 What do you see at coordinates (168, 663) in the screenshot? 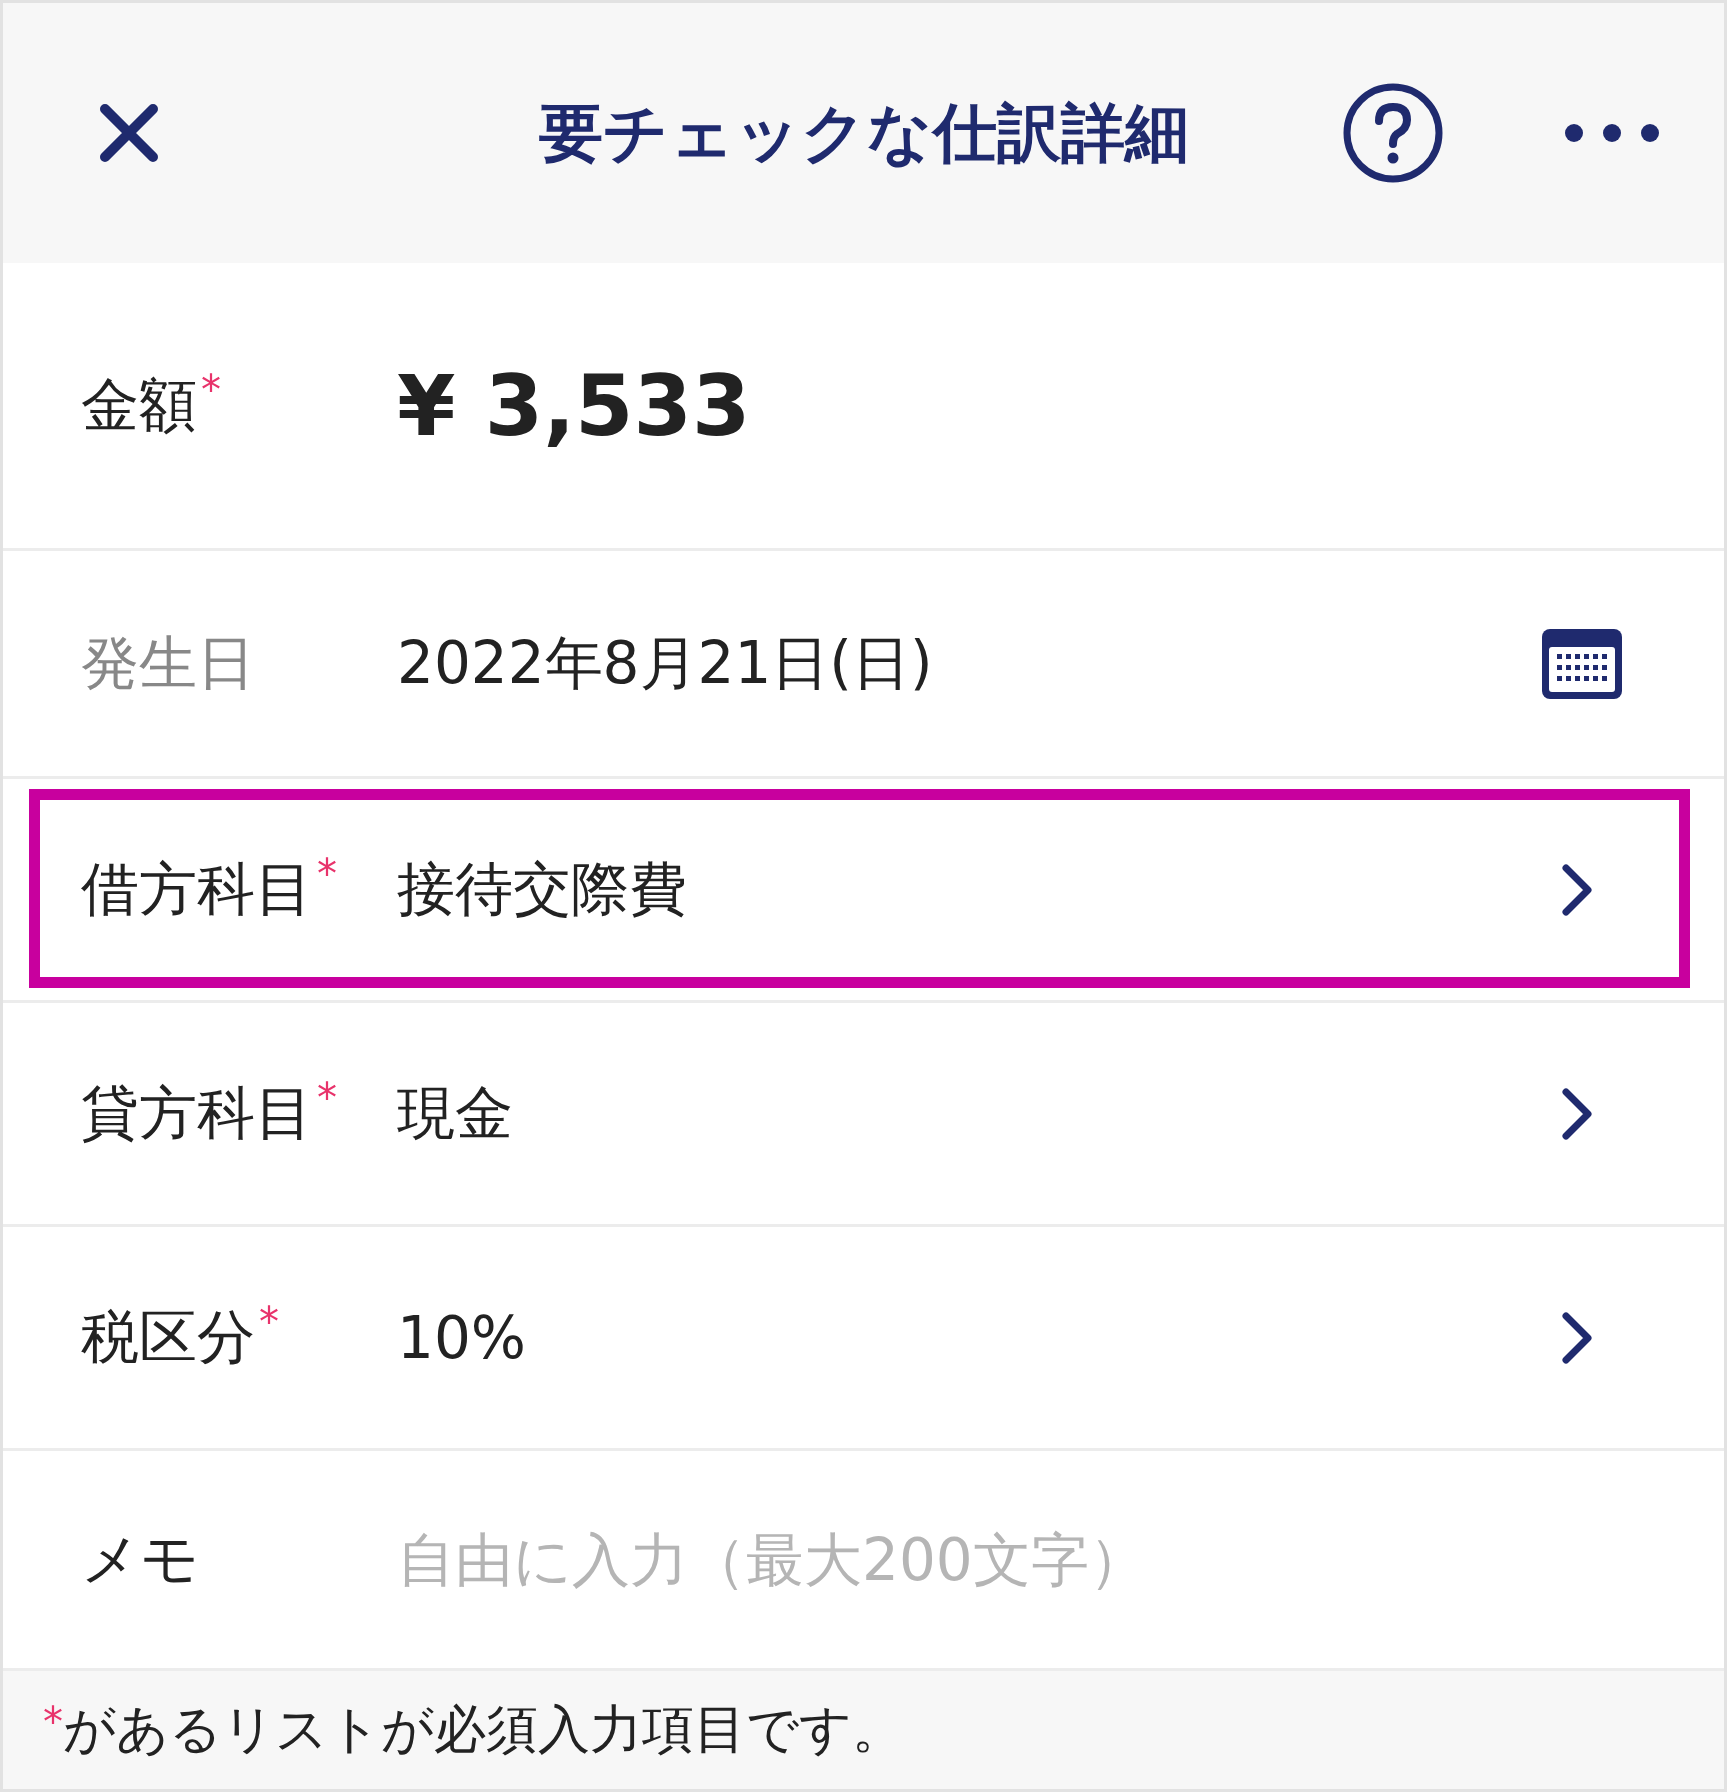
I see `field-label: 発生日` at bounding box center [168, 663].